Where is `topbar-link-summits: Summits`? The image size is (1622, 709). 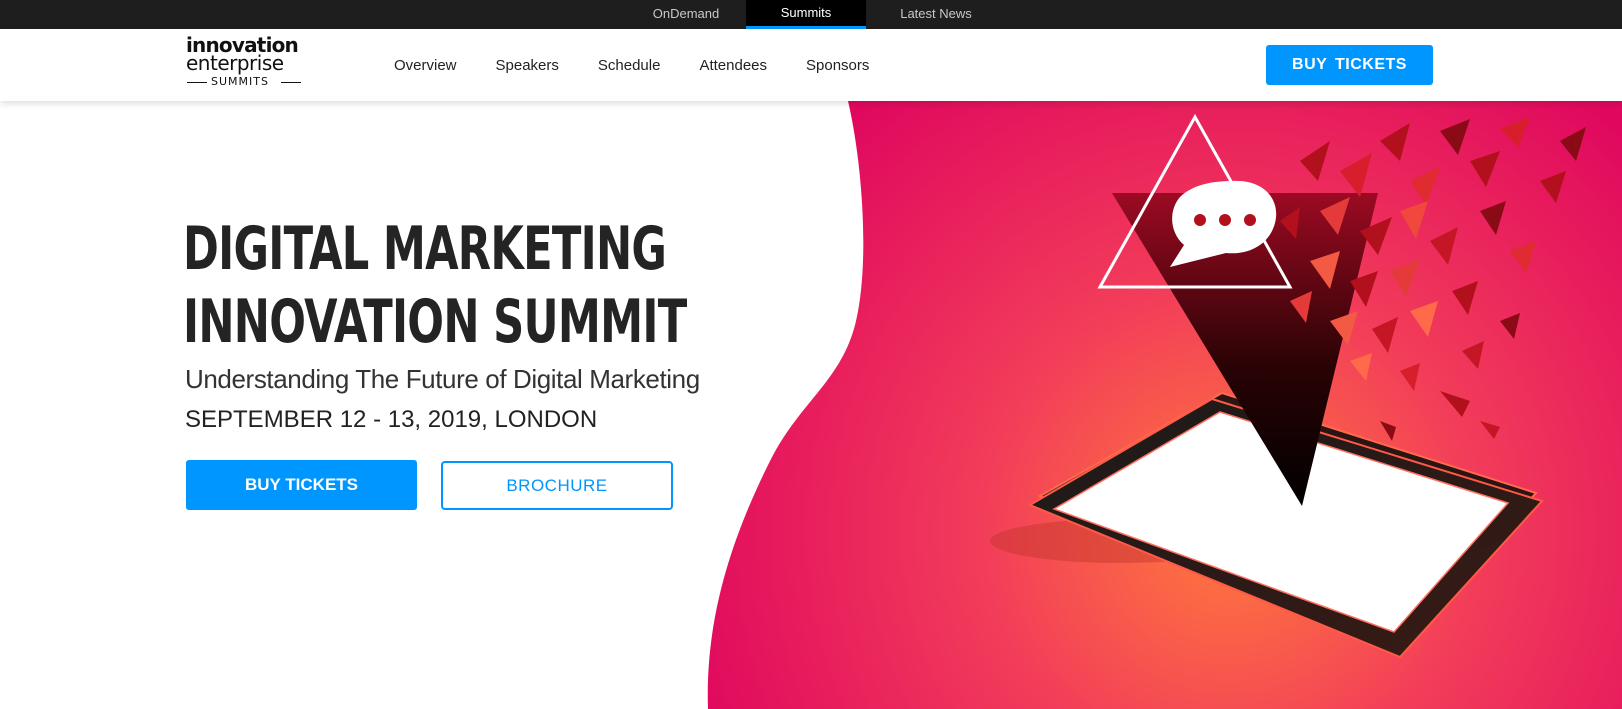
topbar-link-summits: Summits is located at coordinates (806, 14).